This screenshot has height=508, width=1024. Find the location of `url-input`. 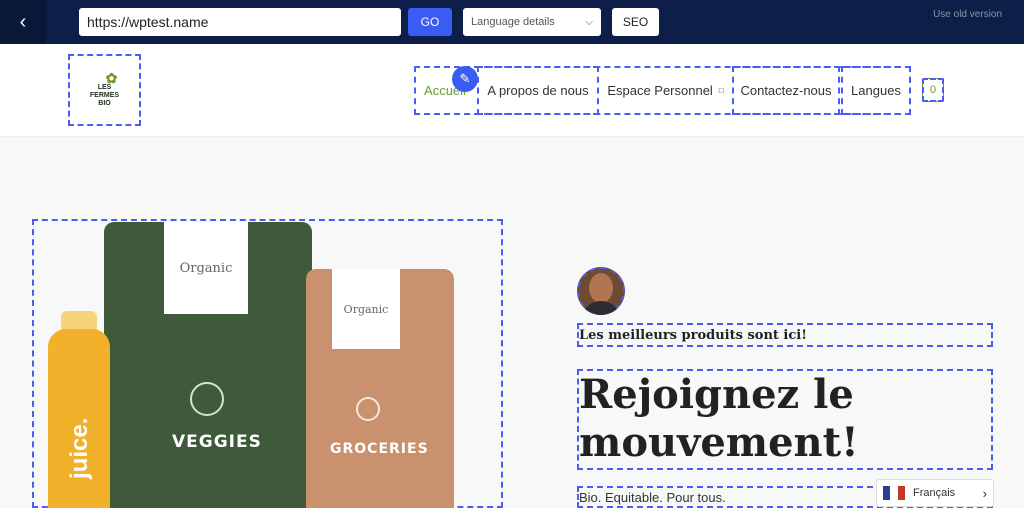

url-input is located at coordinates (240, 22).